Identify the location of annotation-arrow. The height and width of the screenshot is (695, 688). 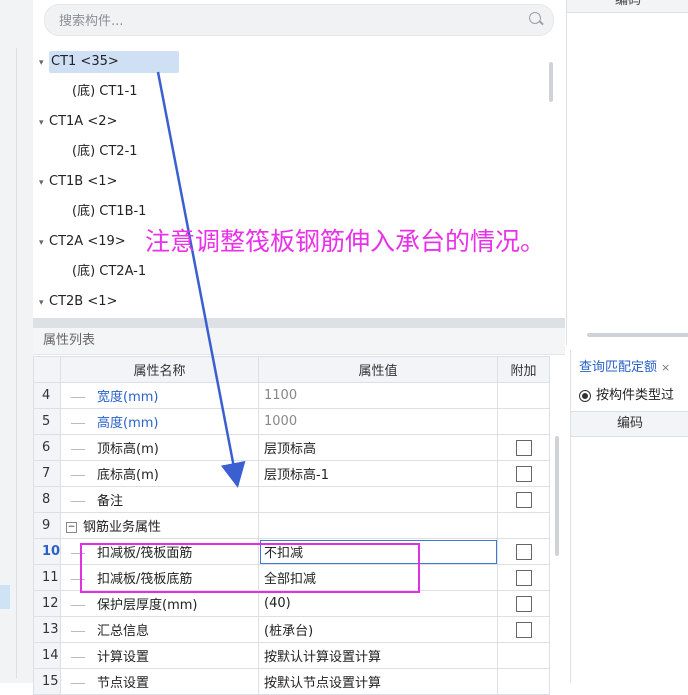
(201, 279).